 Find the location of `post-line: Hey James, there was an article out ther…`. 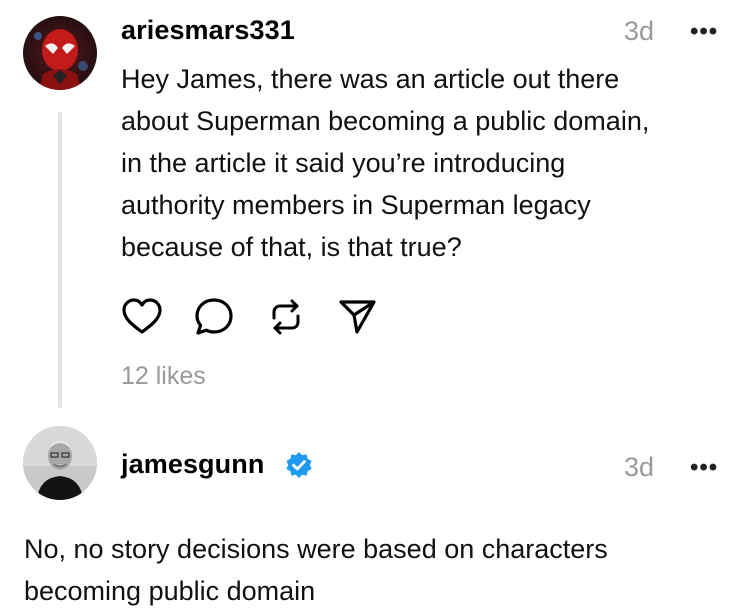

post-line: Hey James, there was an article out ther… is located at coordinates (370, 79).